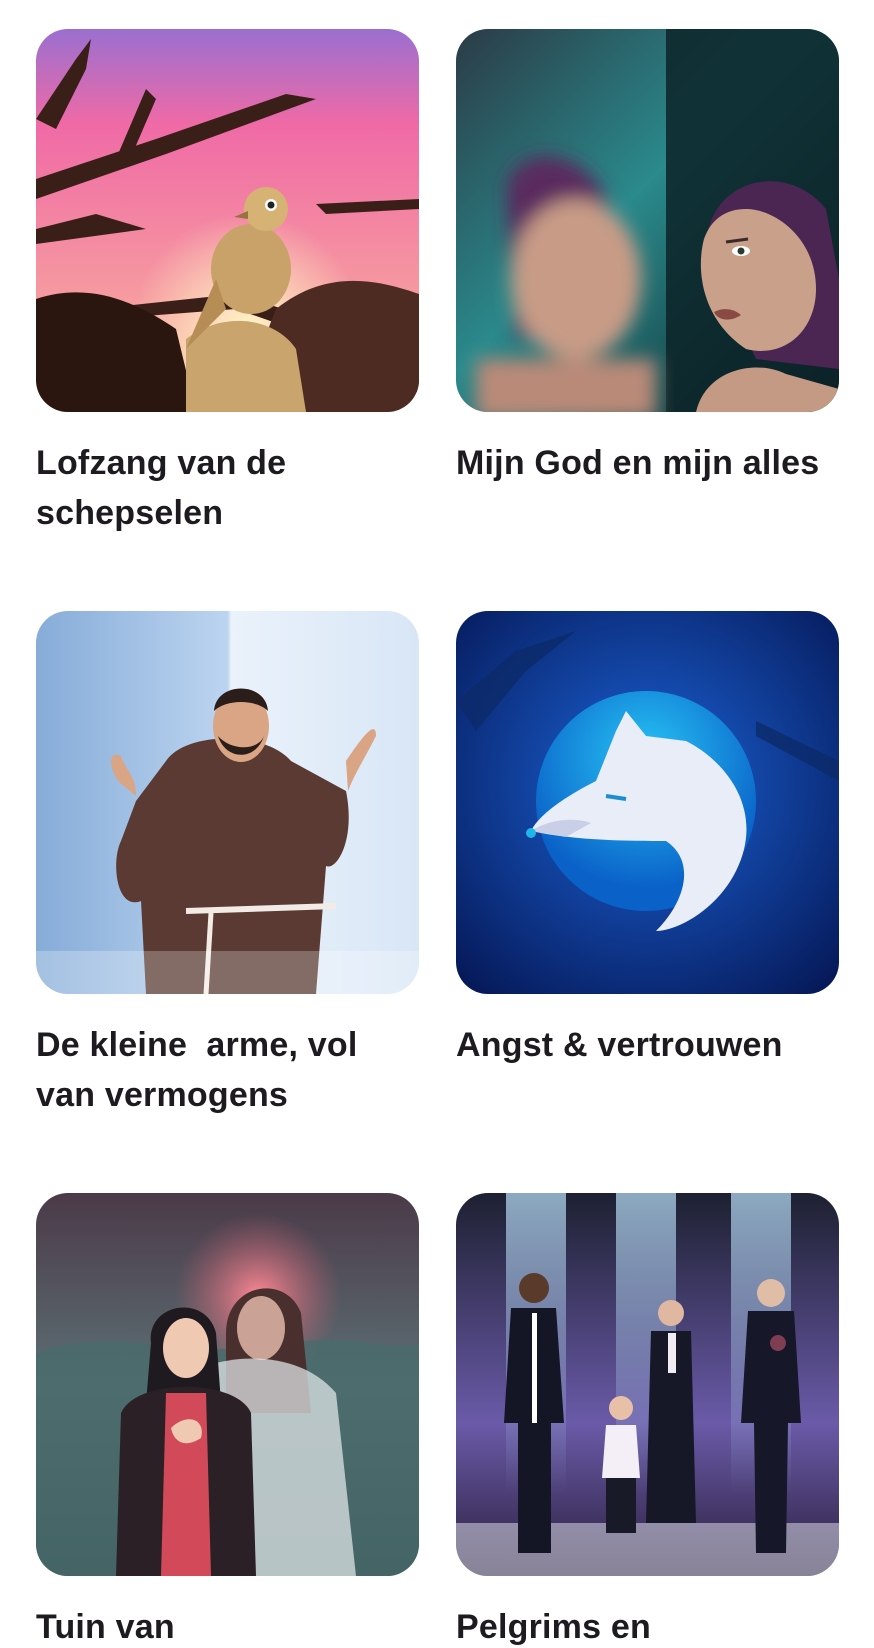  Describe the element at coordinates (619, 1045) in the screenshot. I see `card-title: Angst & vertrouwen` at that location.